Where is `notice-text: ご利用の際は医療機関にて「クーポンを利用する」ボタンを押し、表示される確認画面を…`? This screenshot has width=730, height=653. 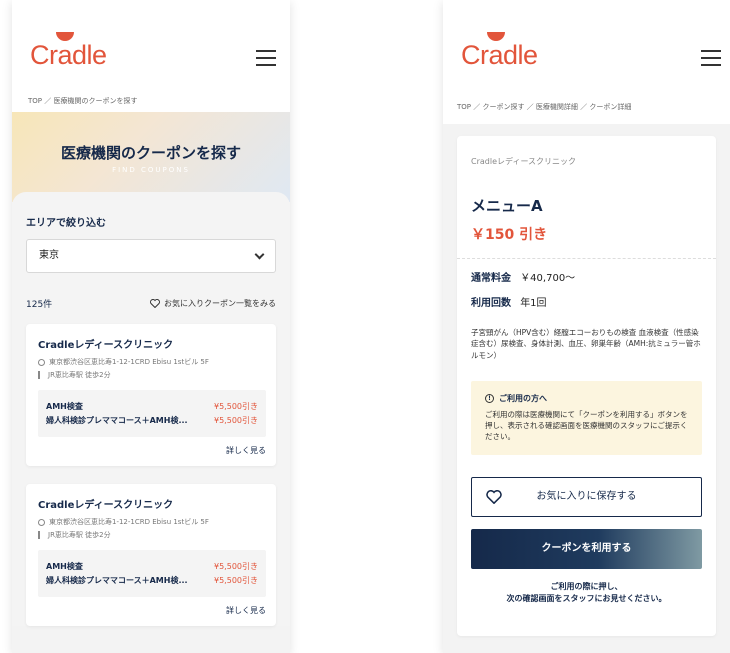
notice-text: ご利用の際は医療機関にて「クーポンを利用する」ボタンを押し、表示される確認画面を… is located at coordinates (586, 425).